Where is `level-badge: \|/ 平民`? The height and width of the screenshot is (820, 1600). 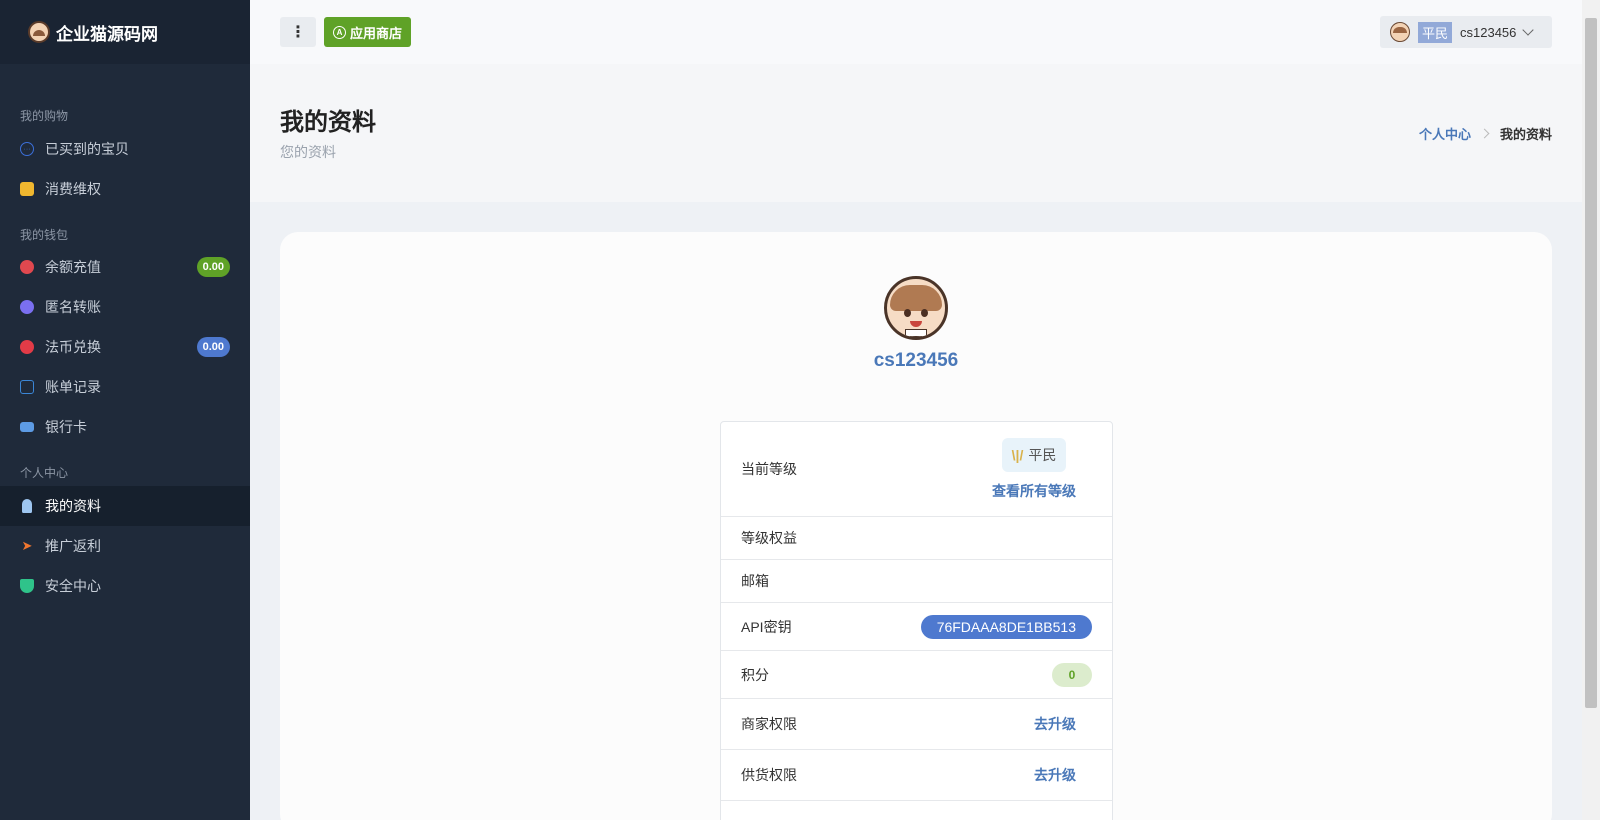
level-badge: \|/ 平民 is located at coordinates (1034, 454).